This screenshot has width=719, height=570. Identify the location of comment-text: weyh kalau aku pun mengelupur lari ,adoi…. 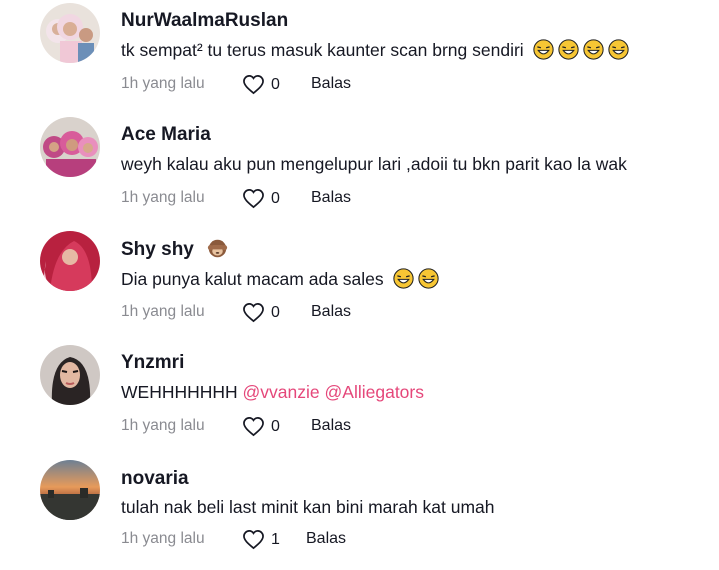
(374, 164).